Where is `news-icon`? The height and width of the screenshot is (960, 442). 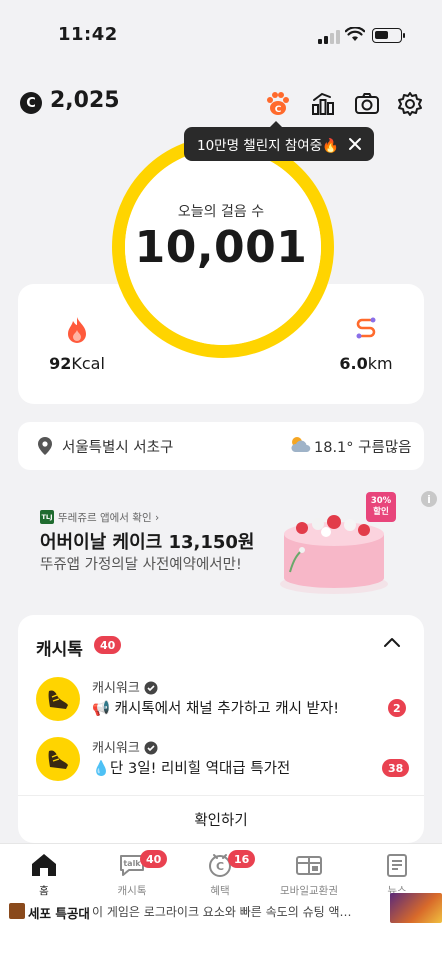 news-icon is located at coordinates (397, 865).